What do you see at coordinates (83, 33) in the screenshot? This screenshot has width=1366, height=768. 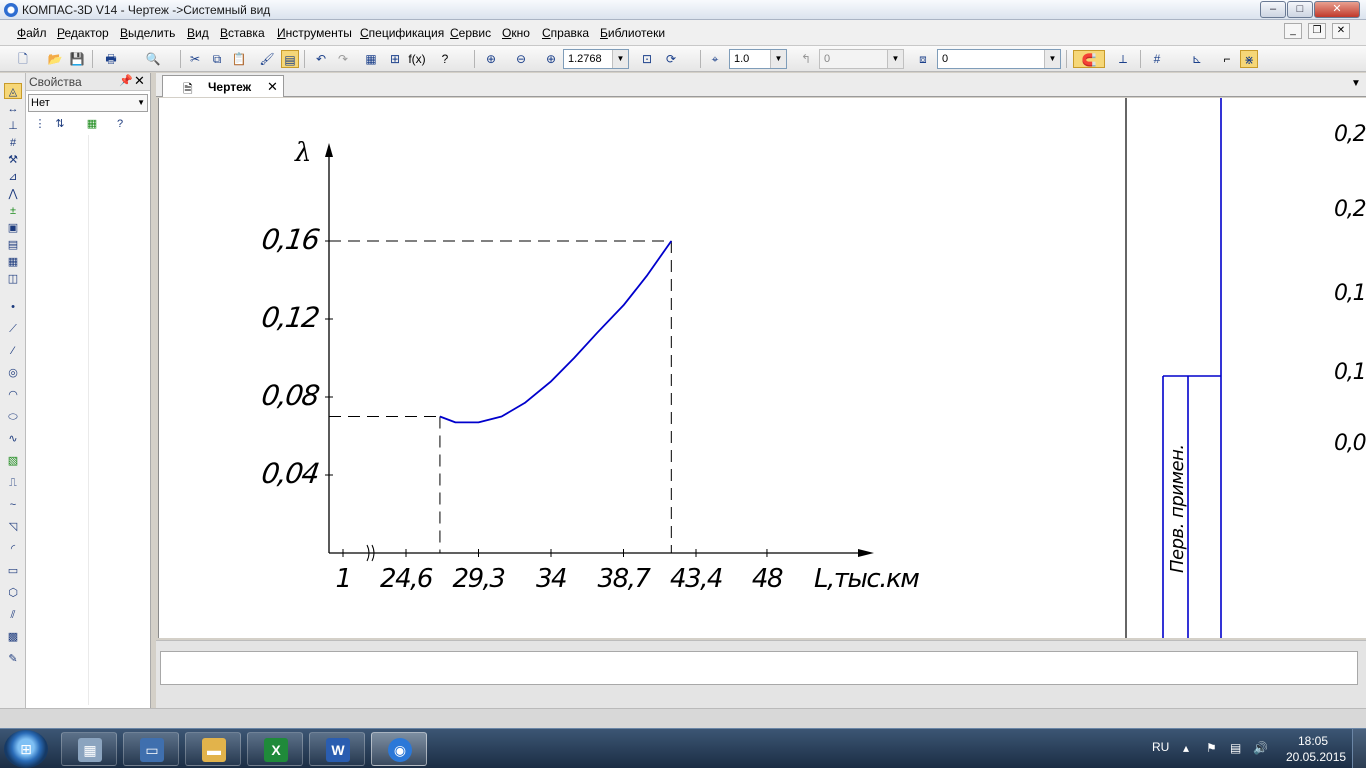 I see `menu-editor: Редактор` at bounding box center [83, 33].